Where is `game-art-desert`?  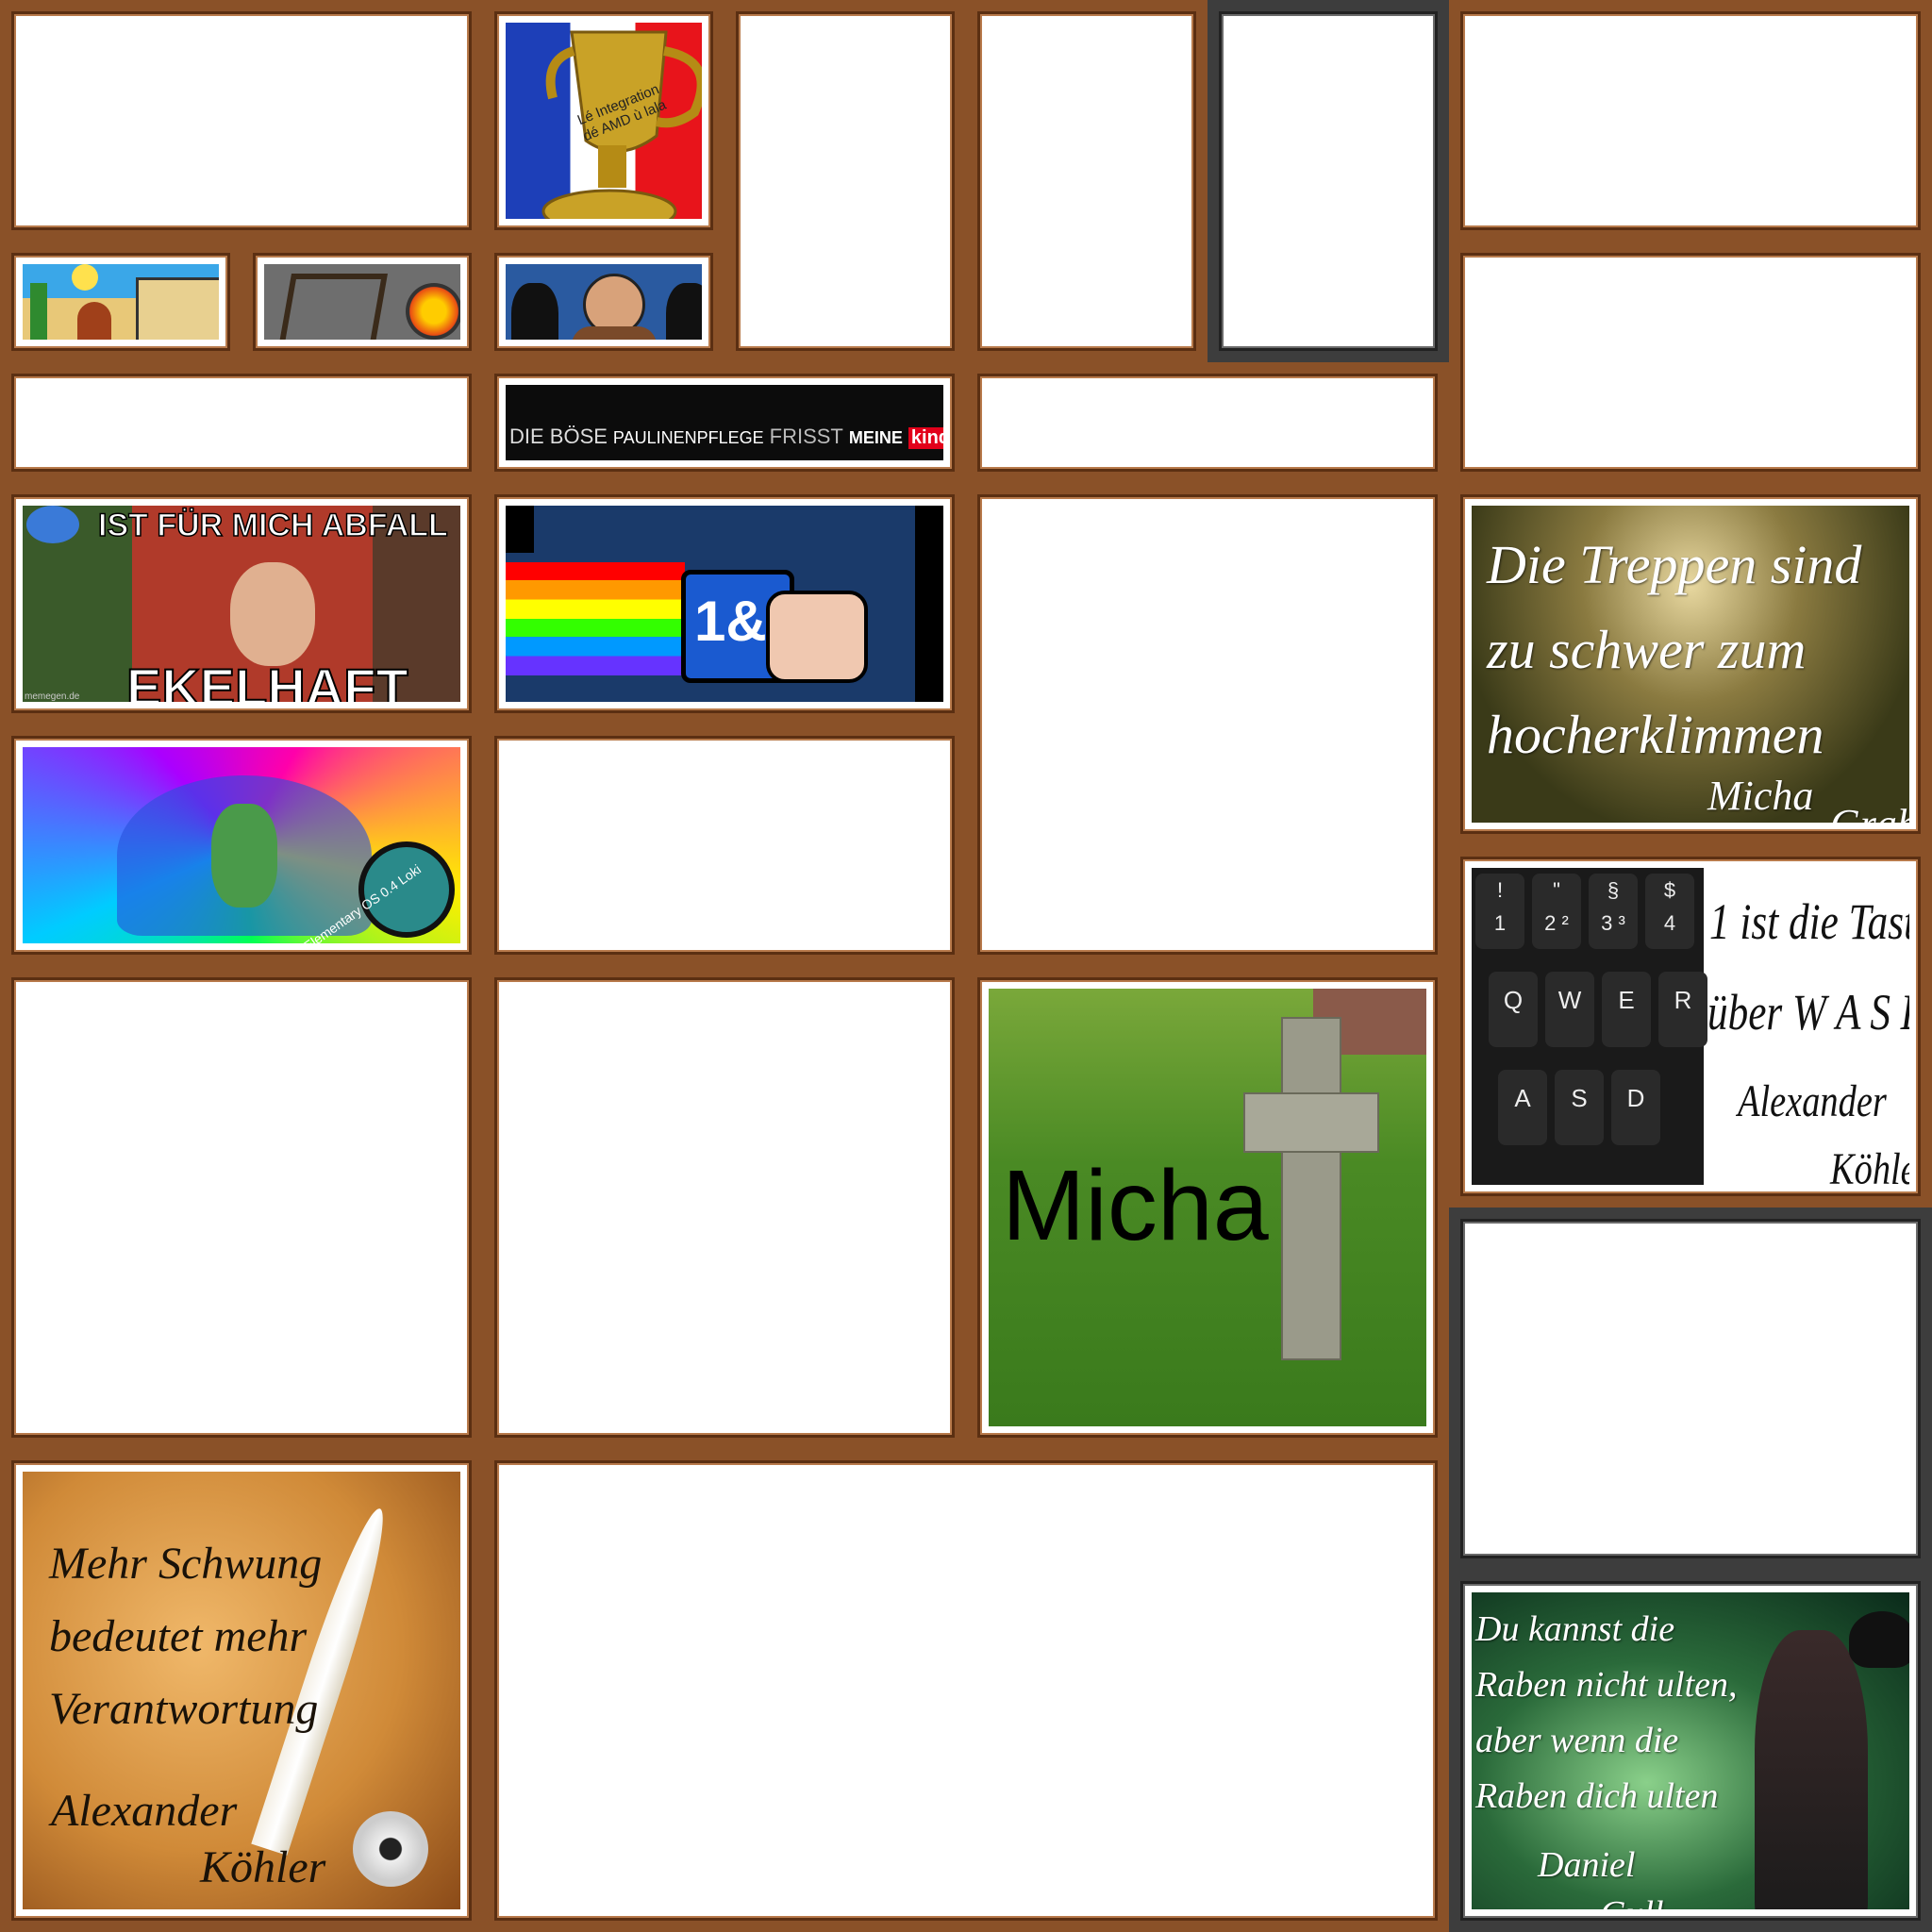 game-art-desert is located at coordinates (121, 302).